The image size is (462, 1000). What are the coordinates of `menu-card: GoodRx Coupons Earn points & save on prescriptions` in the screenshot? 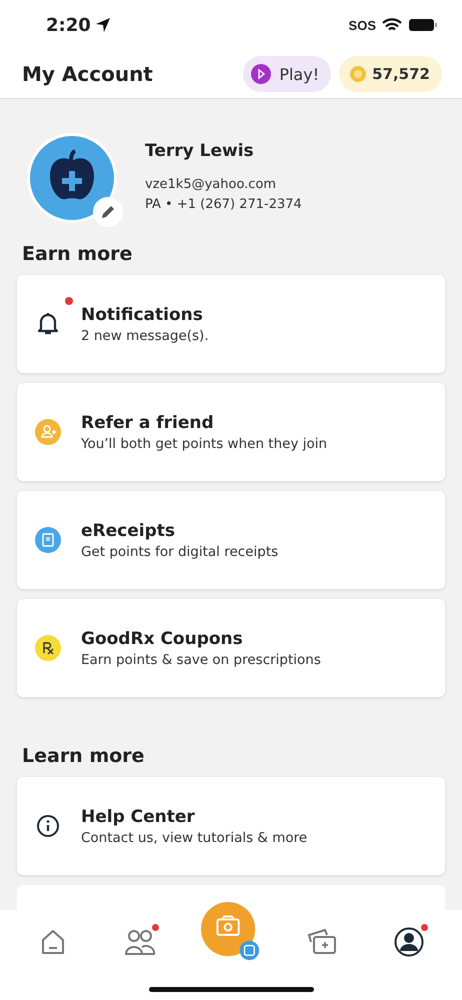 It's located at (231, 648).